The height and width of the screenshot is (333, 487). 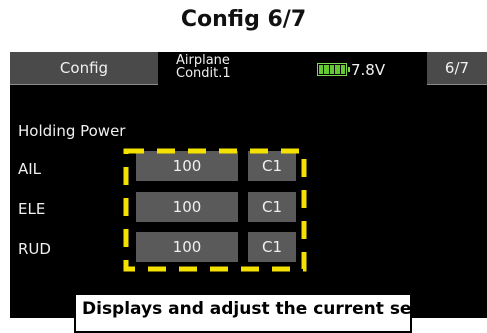 What do you see at coordinates (272, 166) in the screenshot?
I see `ail-mode-button: C1` at bounding box center [272, 166].